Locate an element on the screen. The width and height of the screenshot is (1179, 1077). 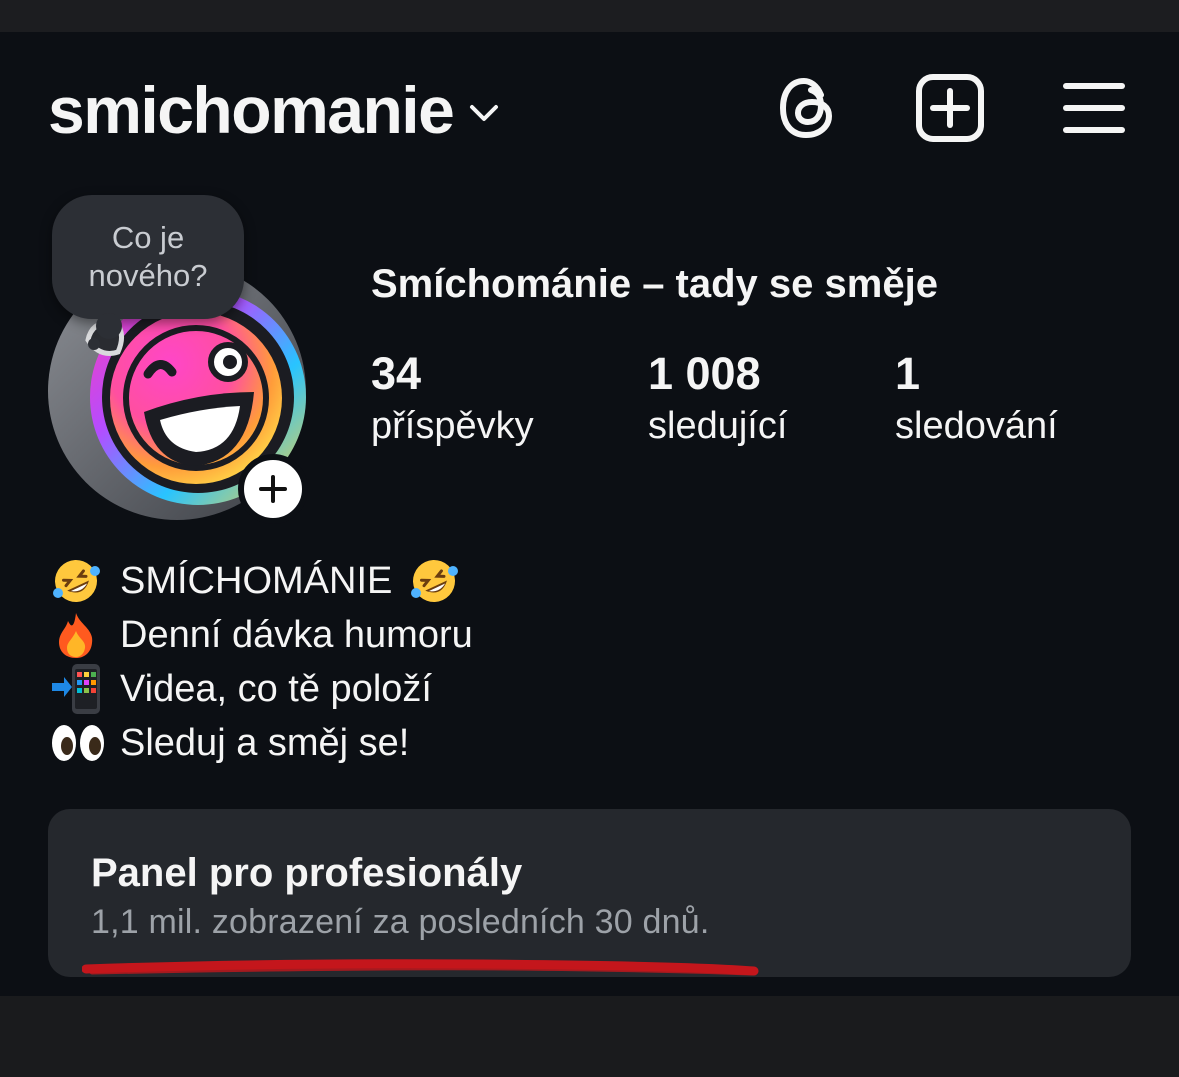
status-bar-strip is located at coordinates (589, 16).